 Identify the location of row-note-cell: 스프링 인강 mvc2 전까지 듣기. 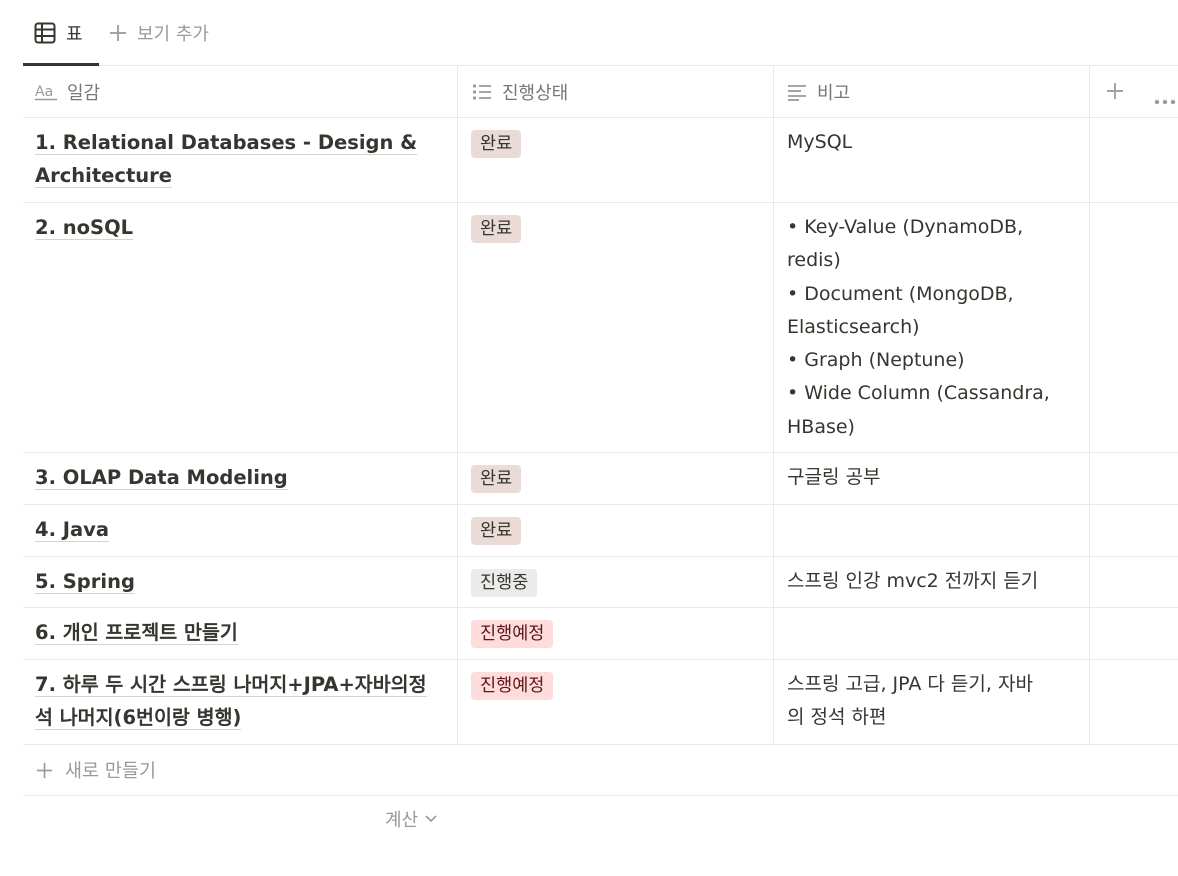
(932, 577).